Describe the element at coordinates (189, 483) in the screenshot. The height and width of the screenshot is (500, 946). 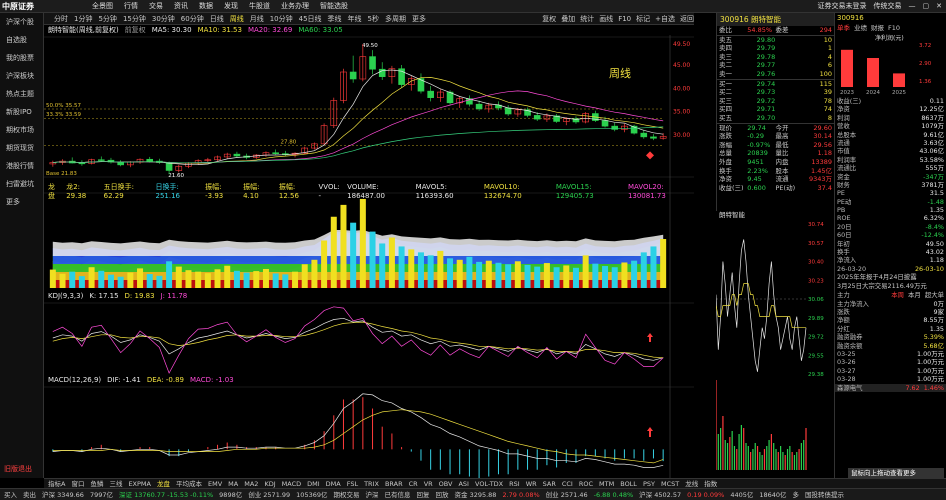
I see `indicator-tab: 平均成本` at that location.